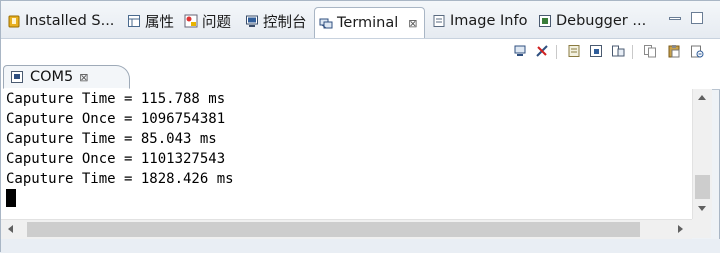 Image resolution: width=720 pixels, height=253 pixels. Describe the element at coordinates (191, 21) in the screenshot. I see `problems-icon` at that location.